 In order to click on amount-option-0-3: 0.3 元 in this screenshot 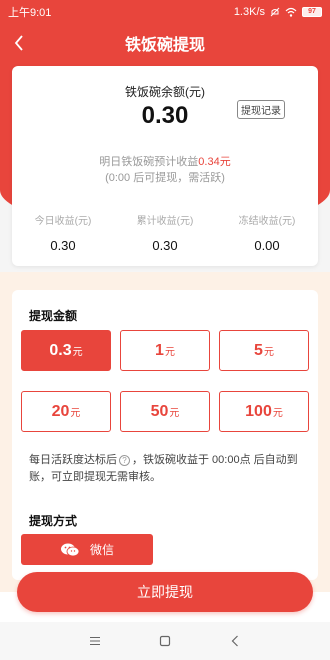, I will do `click(66, 350)`.